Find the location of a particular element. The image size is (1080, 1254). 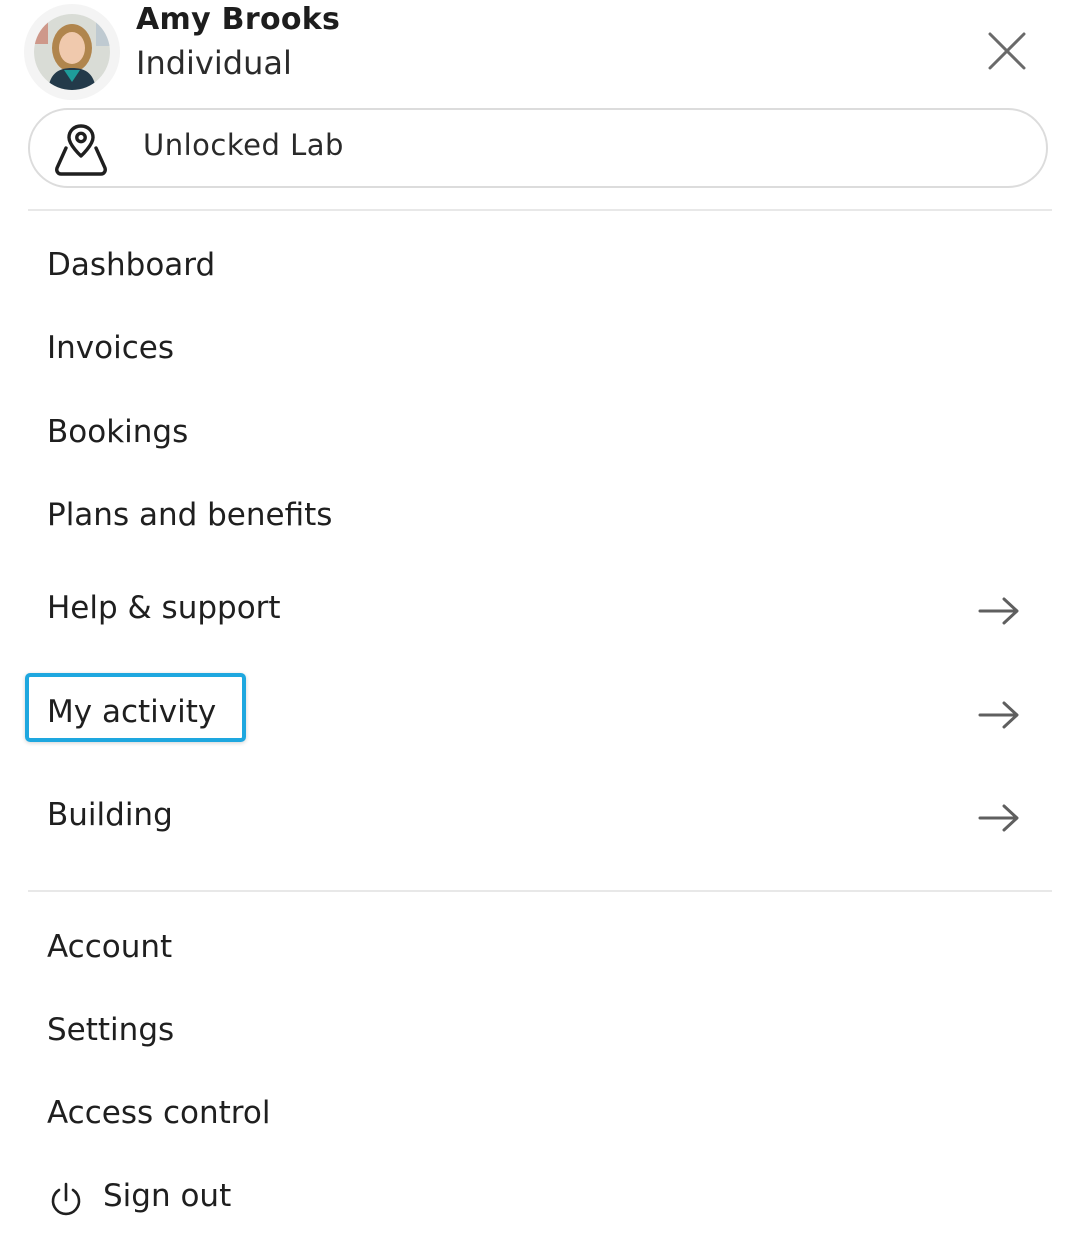

menu-item-invoices: Invoices is located at coordinates (540, 352).